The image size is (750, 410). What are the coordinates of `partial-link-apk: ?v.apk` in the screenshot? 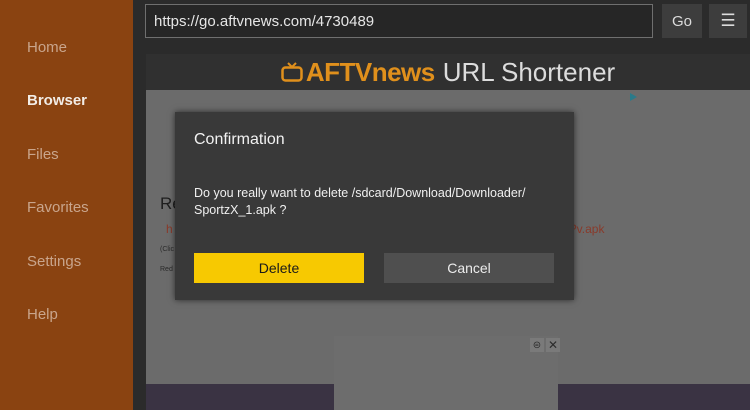 It's located at (587, 229).